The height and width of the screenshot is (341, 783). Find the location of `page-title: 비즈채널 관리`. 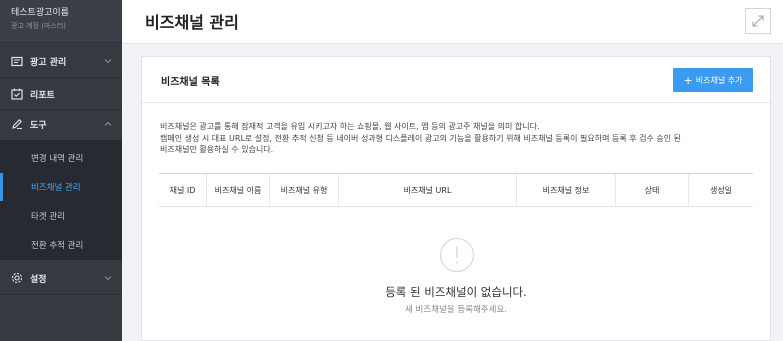

page-title: 비즈채널 관리 is located at coordinates (192, 22).